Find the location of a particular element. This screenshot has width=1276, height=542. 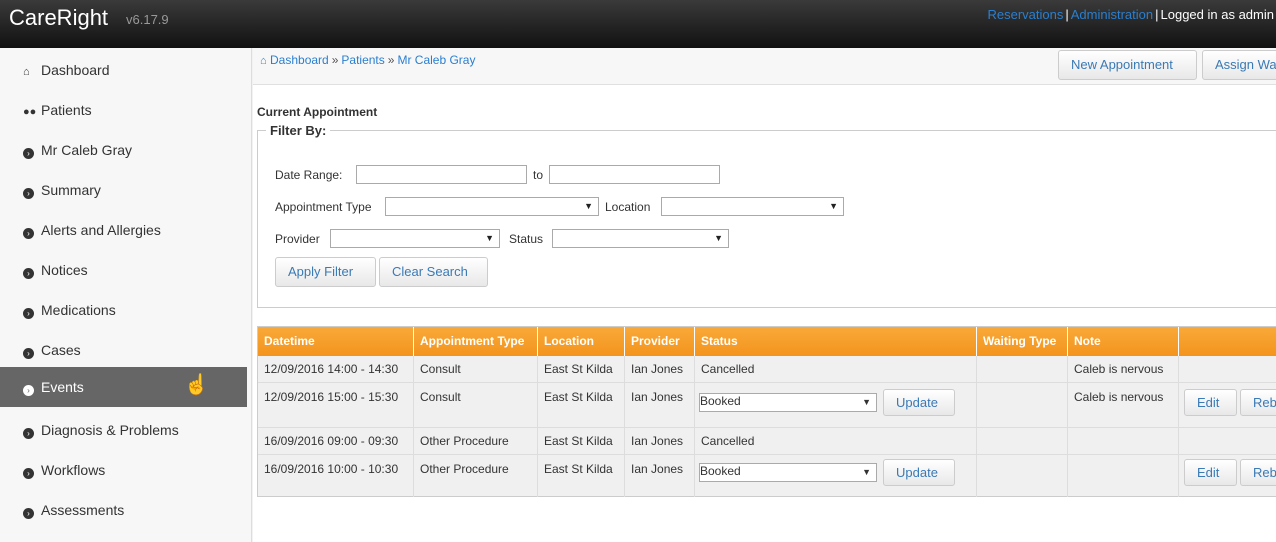

sidebar-item-workflows: › Workflows is located at coordinates (123, 470).